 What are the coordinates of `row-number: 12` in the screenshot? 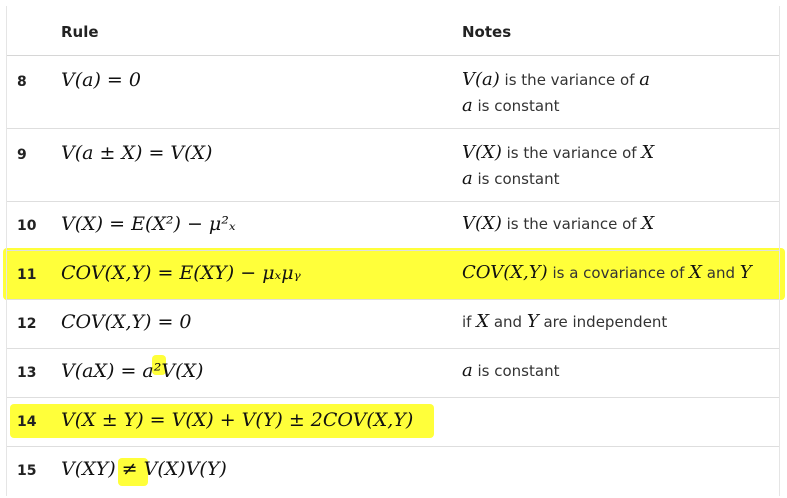 It's located at (27, 324).